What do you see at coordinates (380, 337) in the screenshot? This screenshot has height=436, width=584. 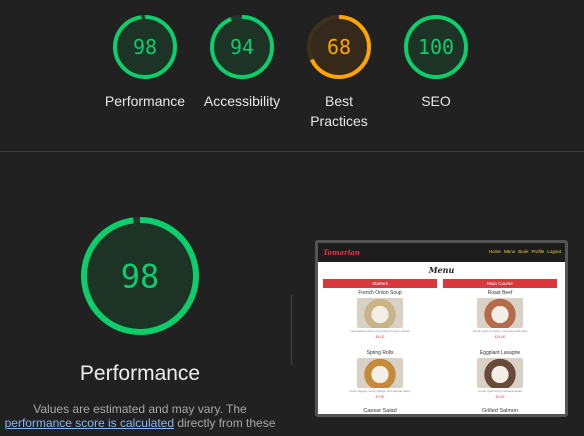 I see `mini-dish-price: £6.00` at bounding box center [380, 337].